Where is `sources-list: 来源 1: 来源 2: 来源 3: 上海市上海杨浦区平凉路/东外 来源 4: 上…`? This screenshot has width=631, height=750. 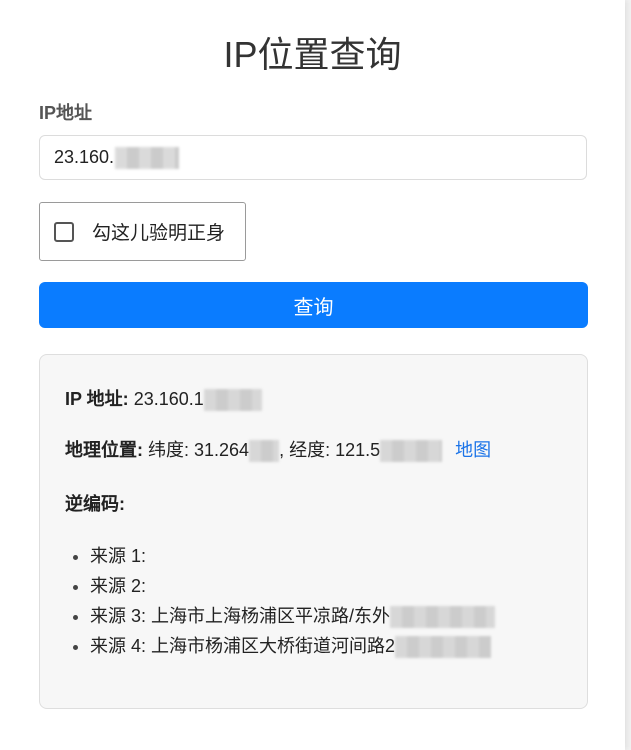 sources-list: 来源 1: 来源 2: 来源 3: 上海市上海杨浦区平凉路/东外 来源 4: 上… is located at coordinates (280, 601).